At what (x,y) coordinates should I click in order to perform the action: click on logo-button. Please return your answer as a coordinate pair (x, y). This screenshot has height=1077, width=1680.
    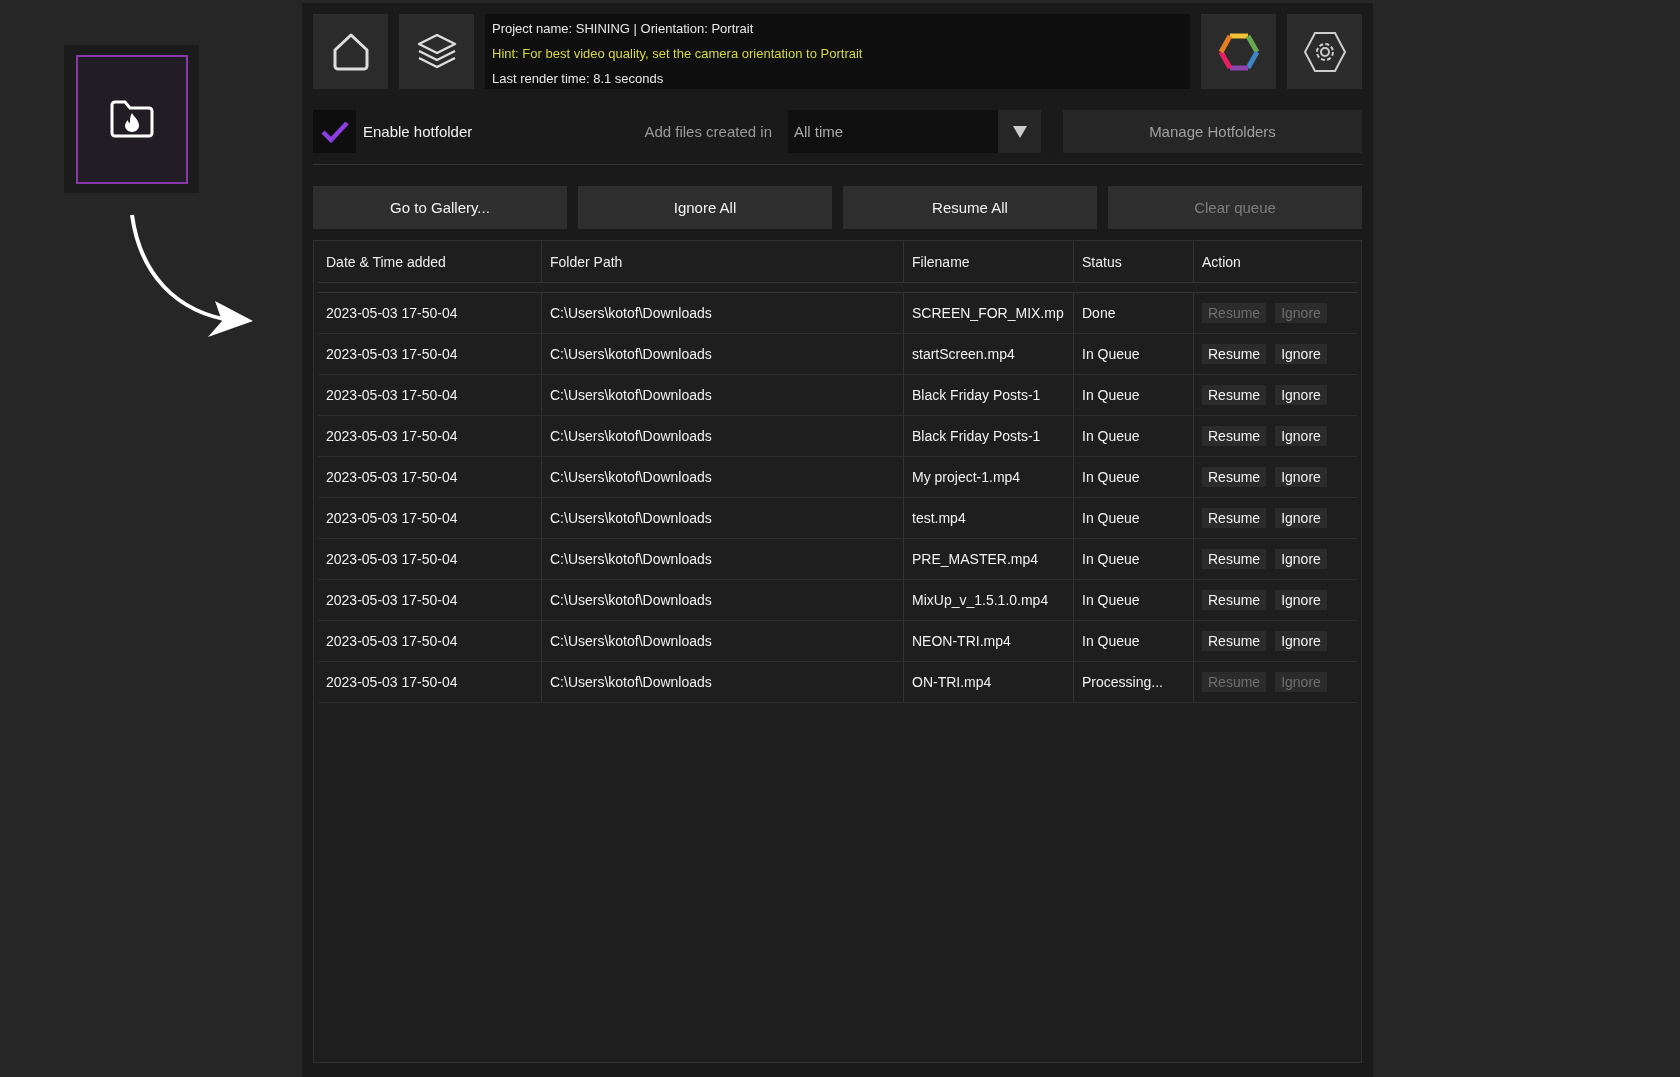
    Looking at the image, I should click on (1238, 51).